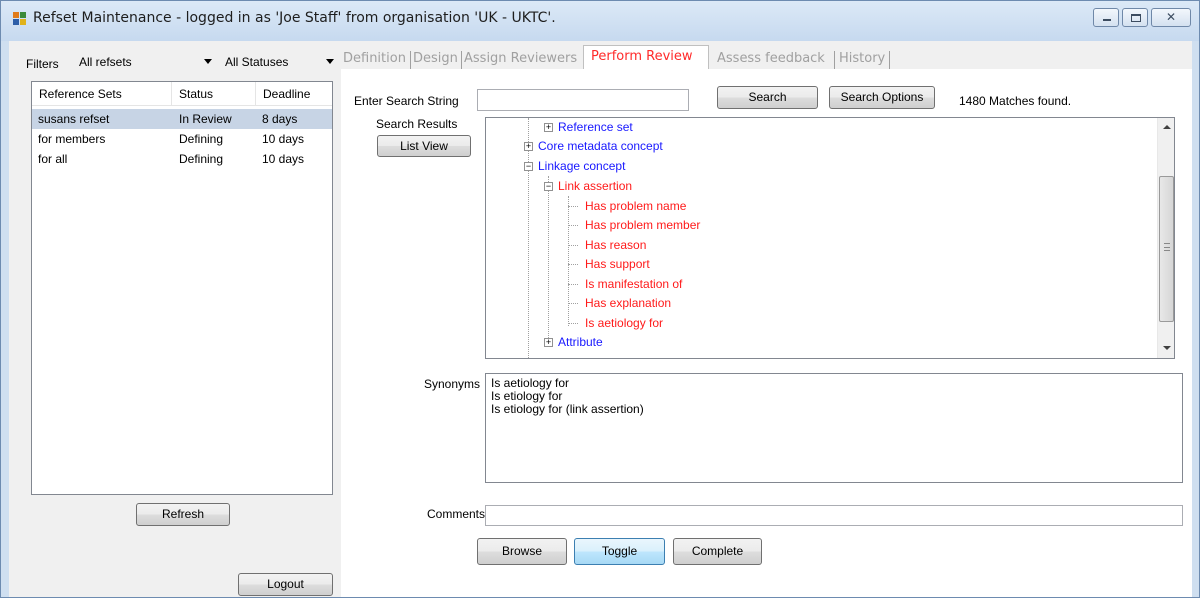  What do you see at coordinates (1167, 348) in the screenshot?
I see `scroll-down-icon` at bounding box center [1167, 348].